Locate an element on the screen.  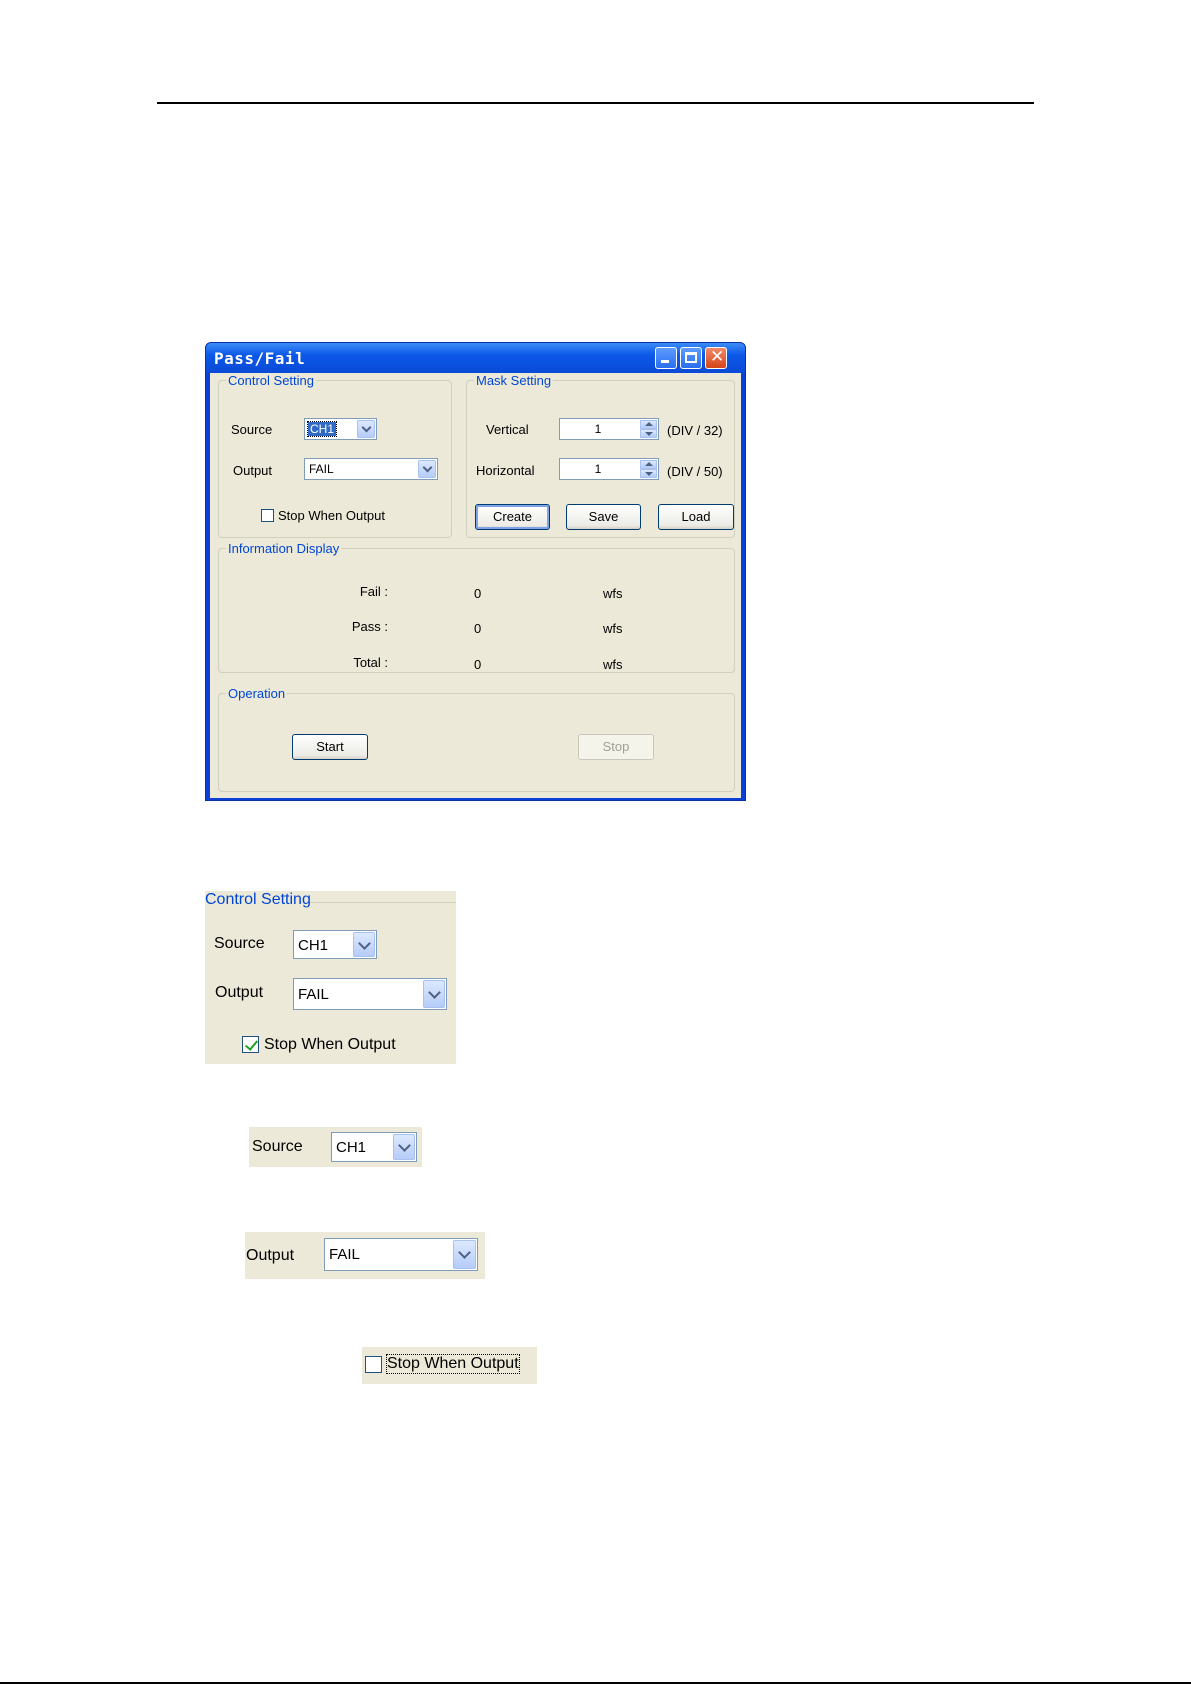
detail-output-only-select: FAIL is located at coordinates (401, 1254).